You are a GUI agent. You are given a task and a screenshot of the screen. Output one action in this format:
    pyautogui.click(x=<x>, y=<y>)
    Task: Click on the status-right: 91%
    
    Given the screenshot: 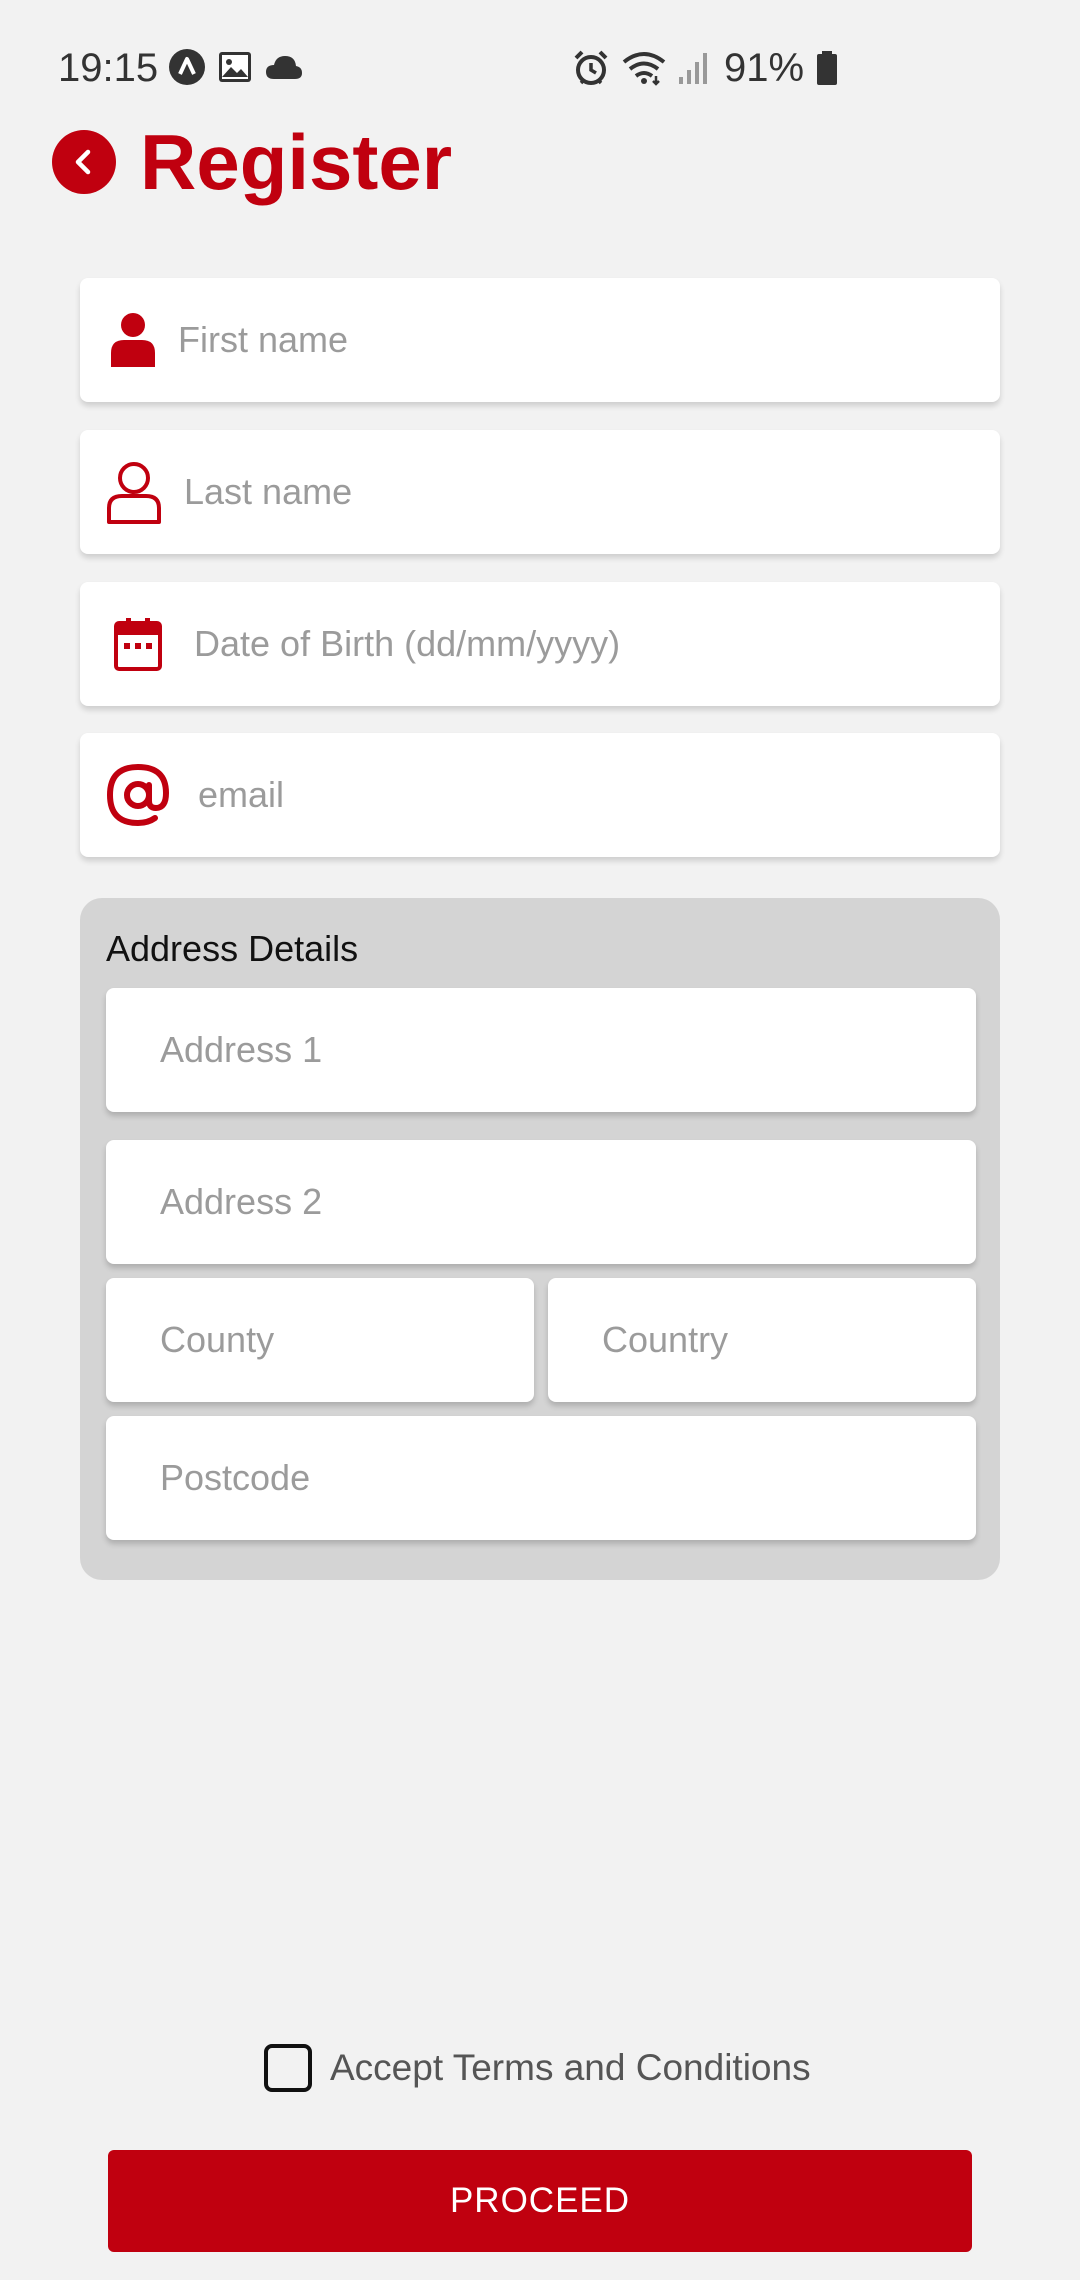 What is the action you would take?
    pyautogui.click(x=705, y=68)
    